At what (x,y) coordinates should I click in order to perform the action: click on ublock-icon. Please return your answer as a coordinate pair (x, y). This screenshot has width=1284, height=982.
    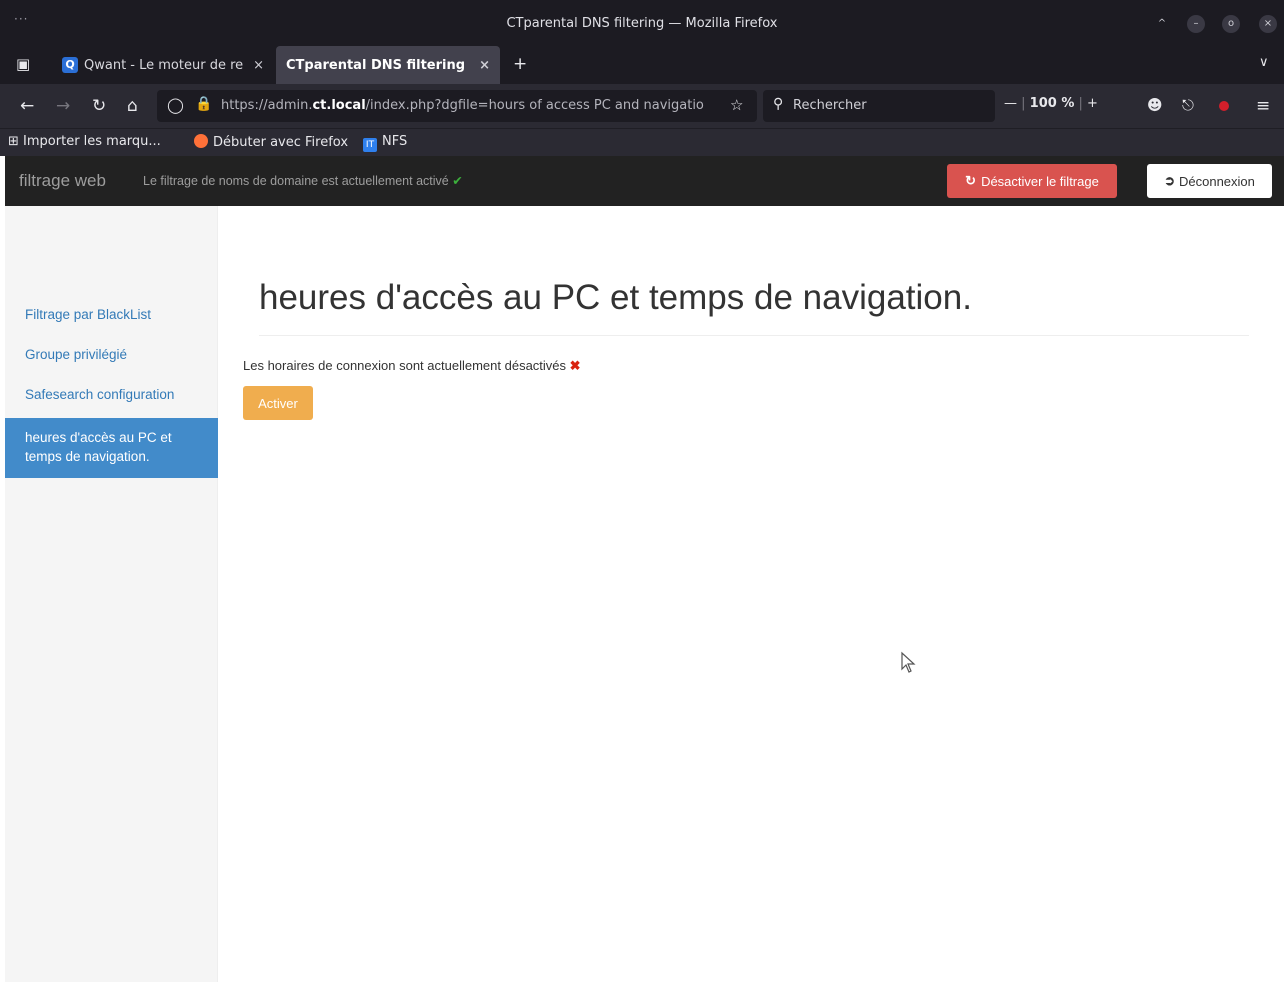
    Looking at the image, I should click on (1224, 106).